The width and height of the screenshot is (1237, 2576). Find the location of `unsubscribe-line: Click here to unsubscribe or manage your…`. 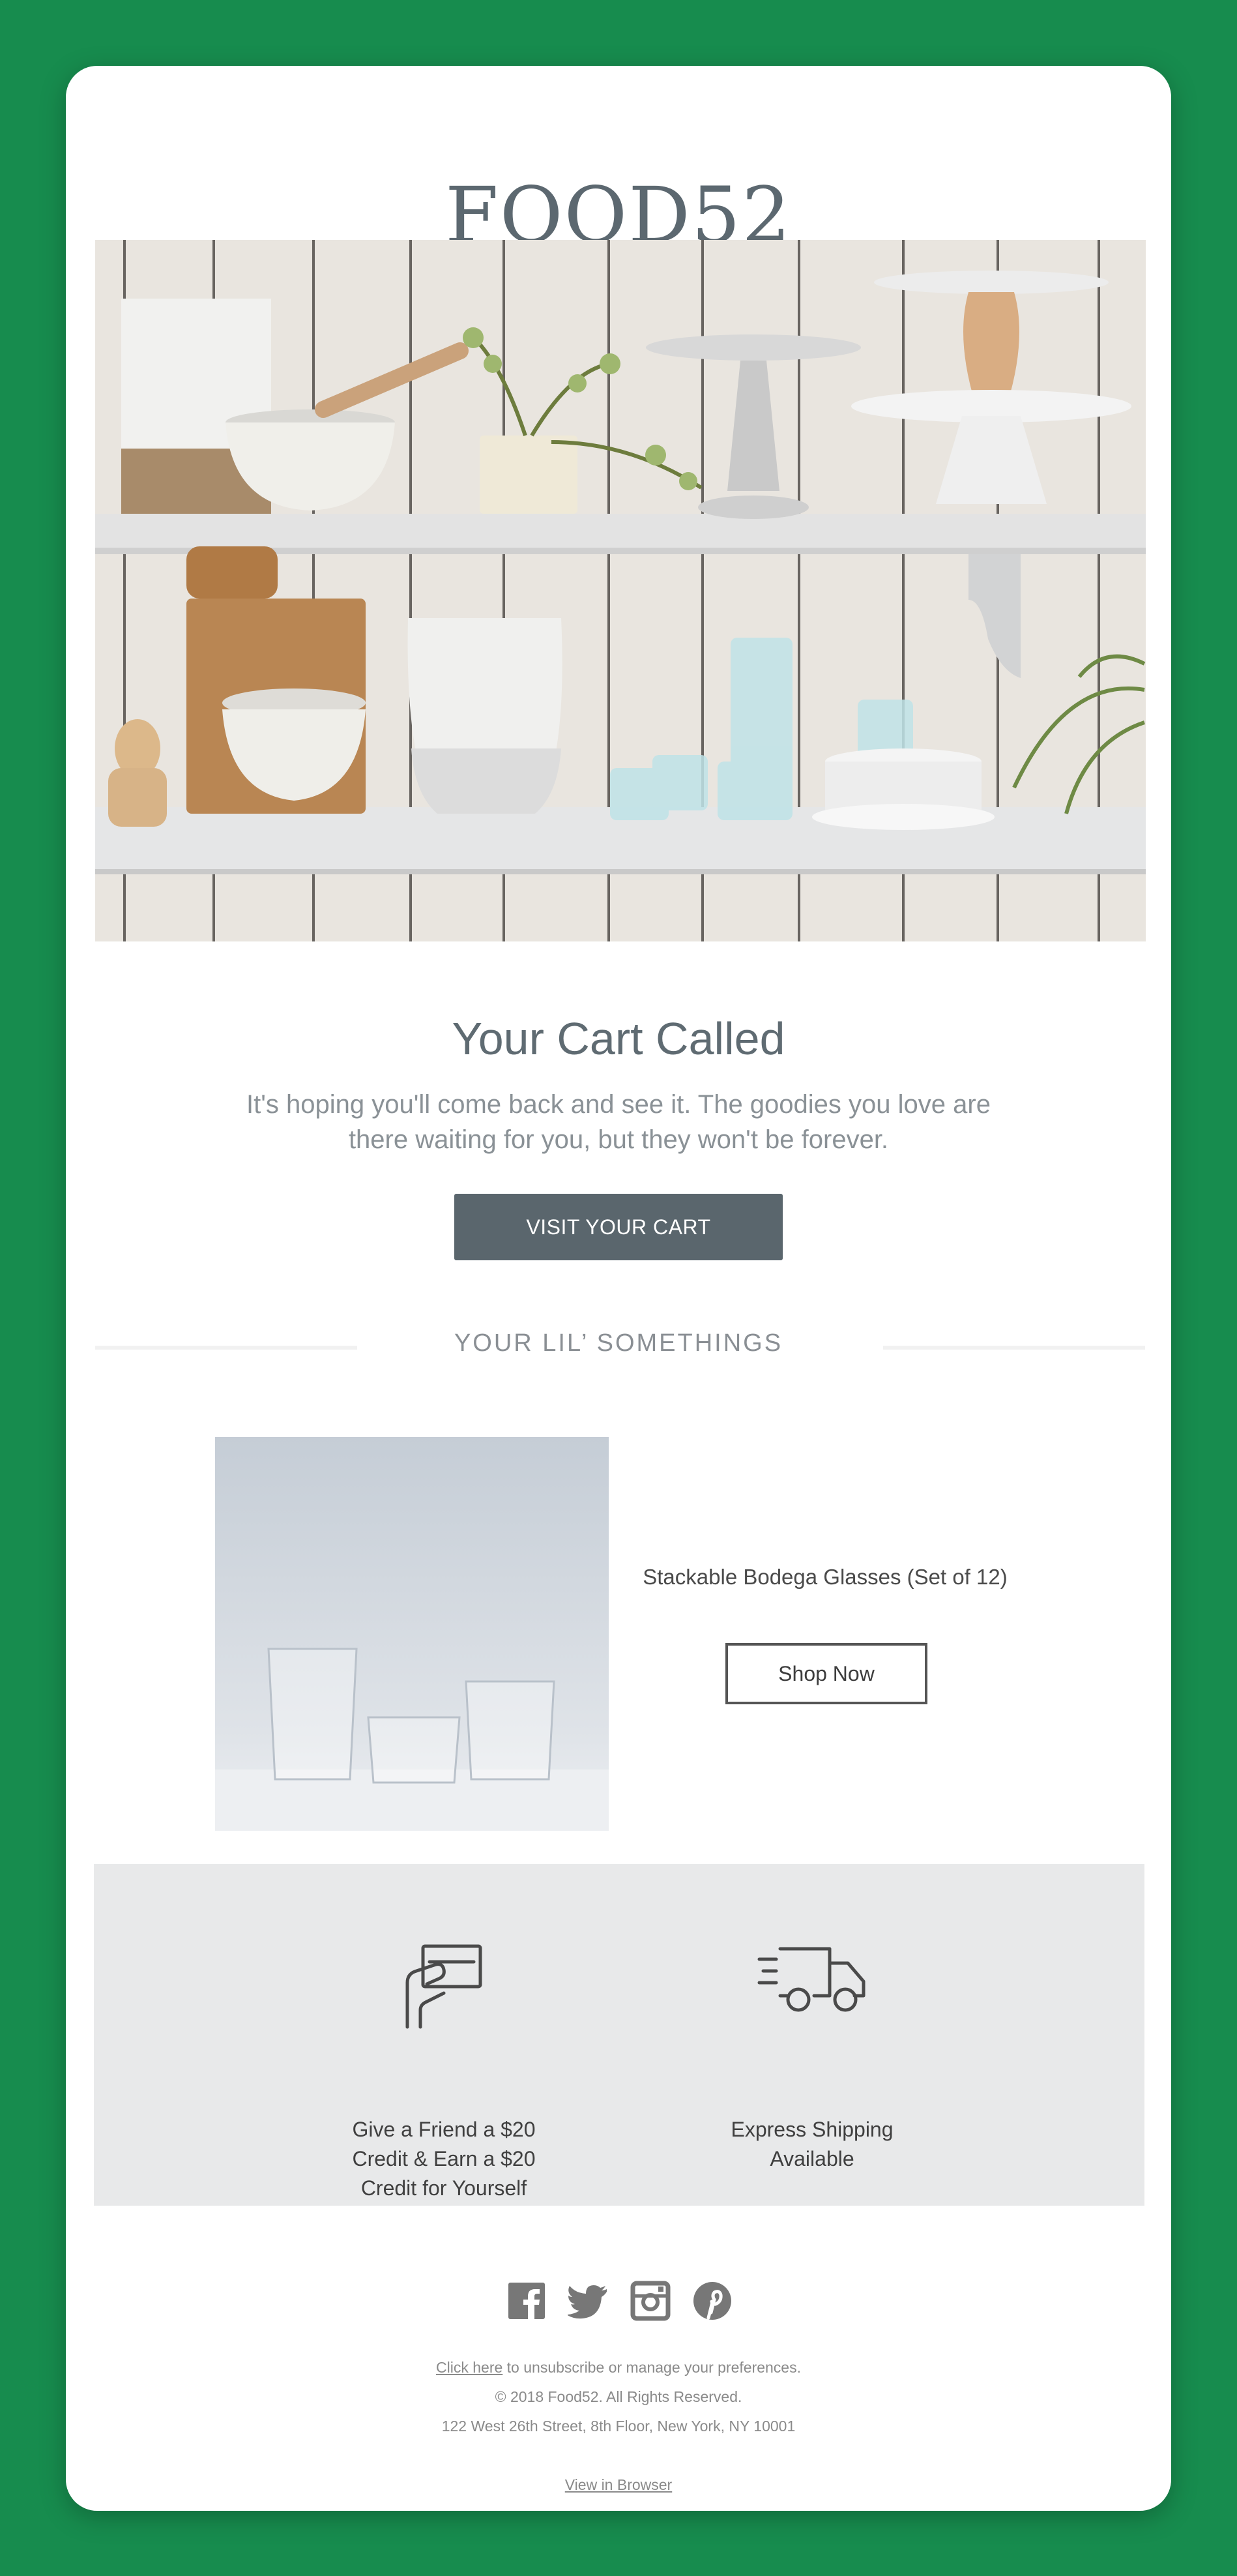

unsubscribe-line: Click here to unsubscribe or manage your… is located at coordinates (618, 2367).